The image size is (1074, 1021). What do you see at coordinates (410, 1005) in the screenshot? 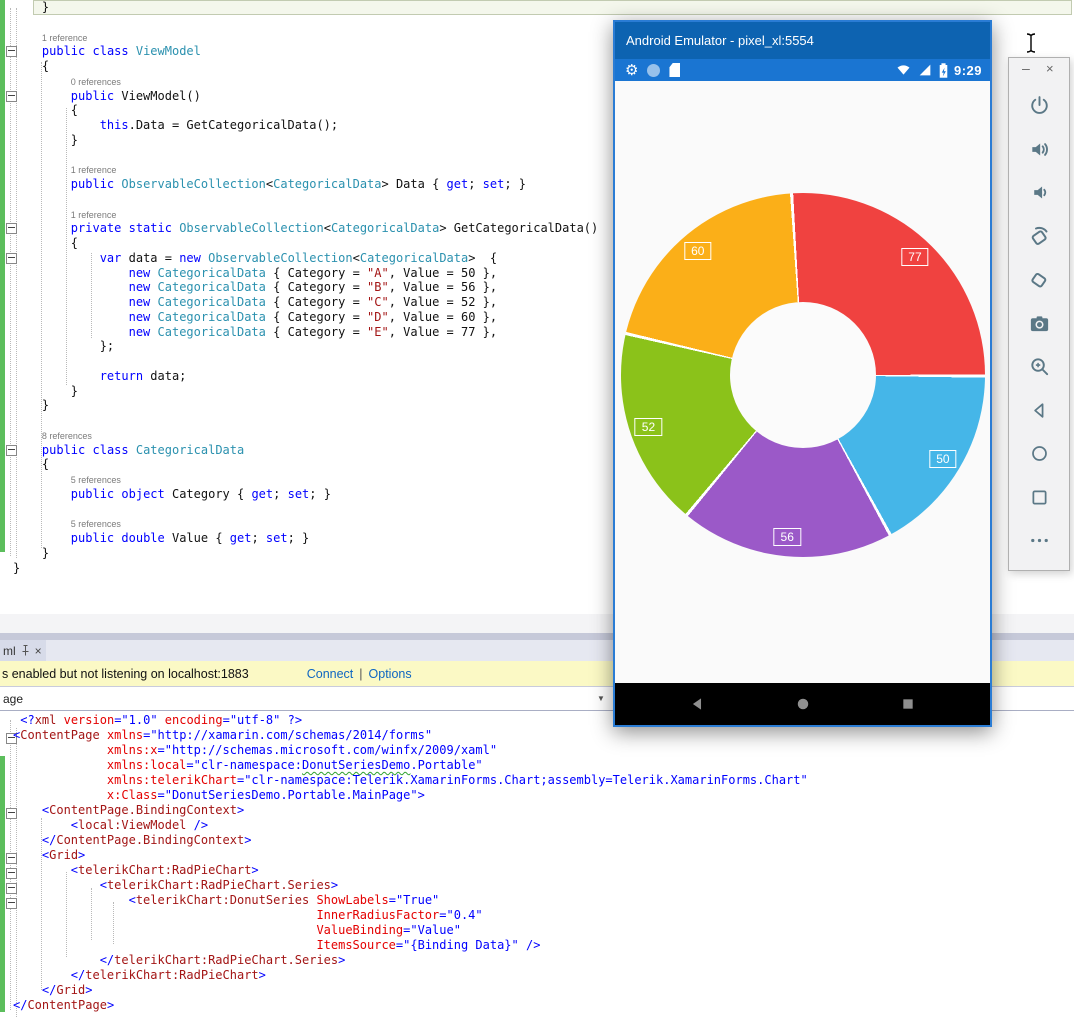
I see `code-line: </ContentPage>` at bounding box center [410, 1005].